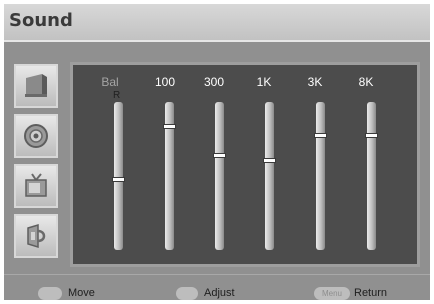 The image size is (434, 304). Describe the element at coordinates (118, 179) in the screenshot. I see `balance-slider-knob` at that location.